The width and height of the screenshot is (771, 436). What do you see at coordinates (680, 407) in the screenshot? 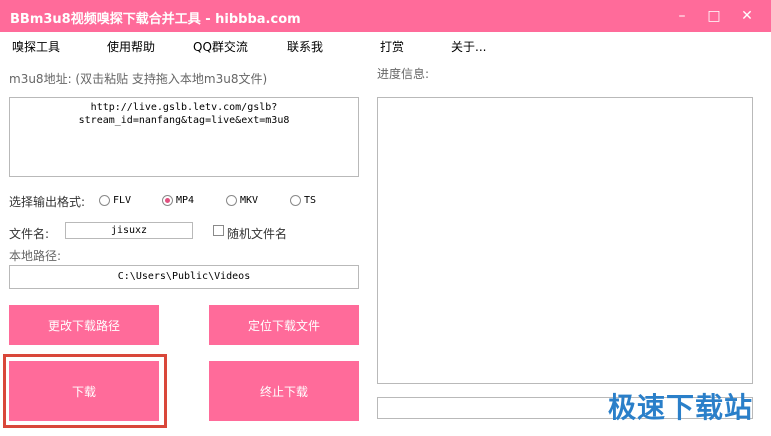
I see `watermark-logo: 极速下载站` at bounding box center [680, 407].